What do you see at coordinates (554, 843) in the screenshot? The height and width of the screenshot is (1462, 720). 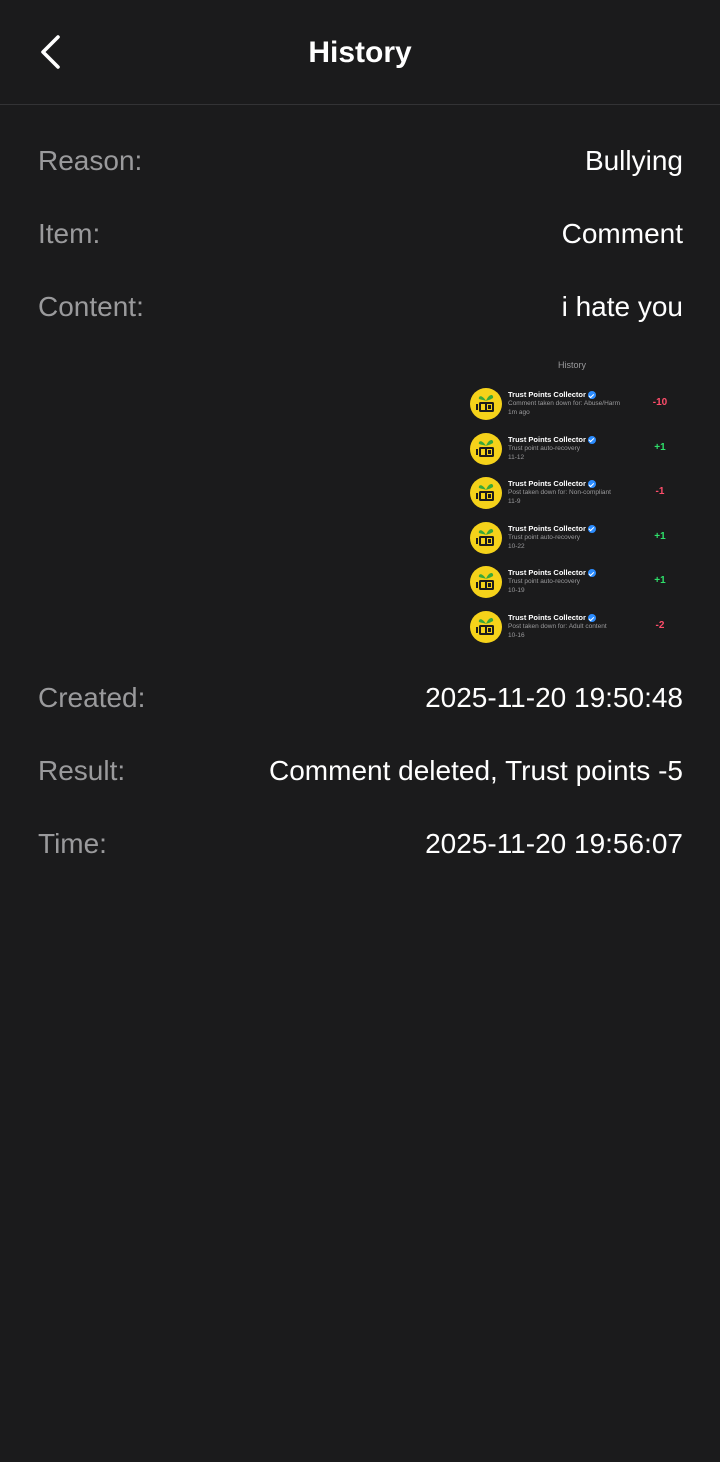 I see `time-value: 2025-11-20 19:56:07` at bounding box center [554, 843].